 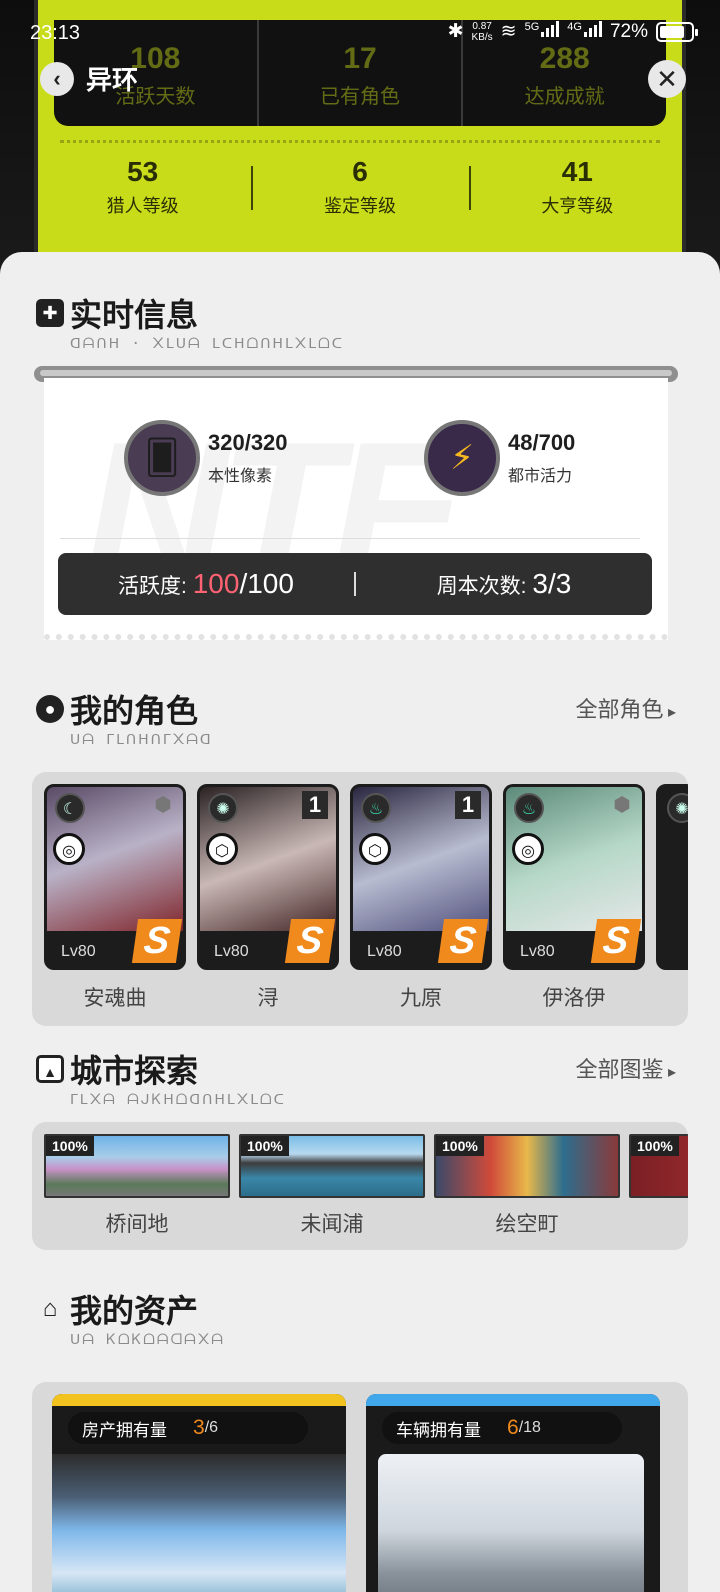 I want to click on stat-label: 已有角色, so click(x=360, y=97).